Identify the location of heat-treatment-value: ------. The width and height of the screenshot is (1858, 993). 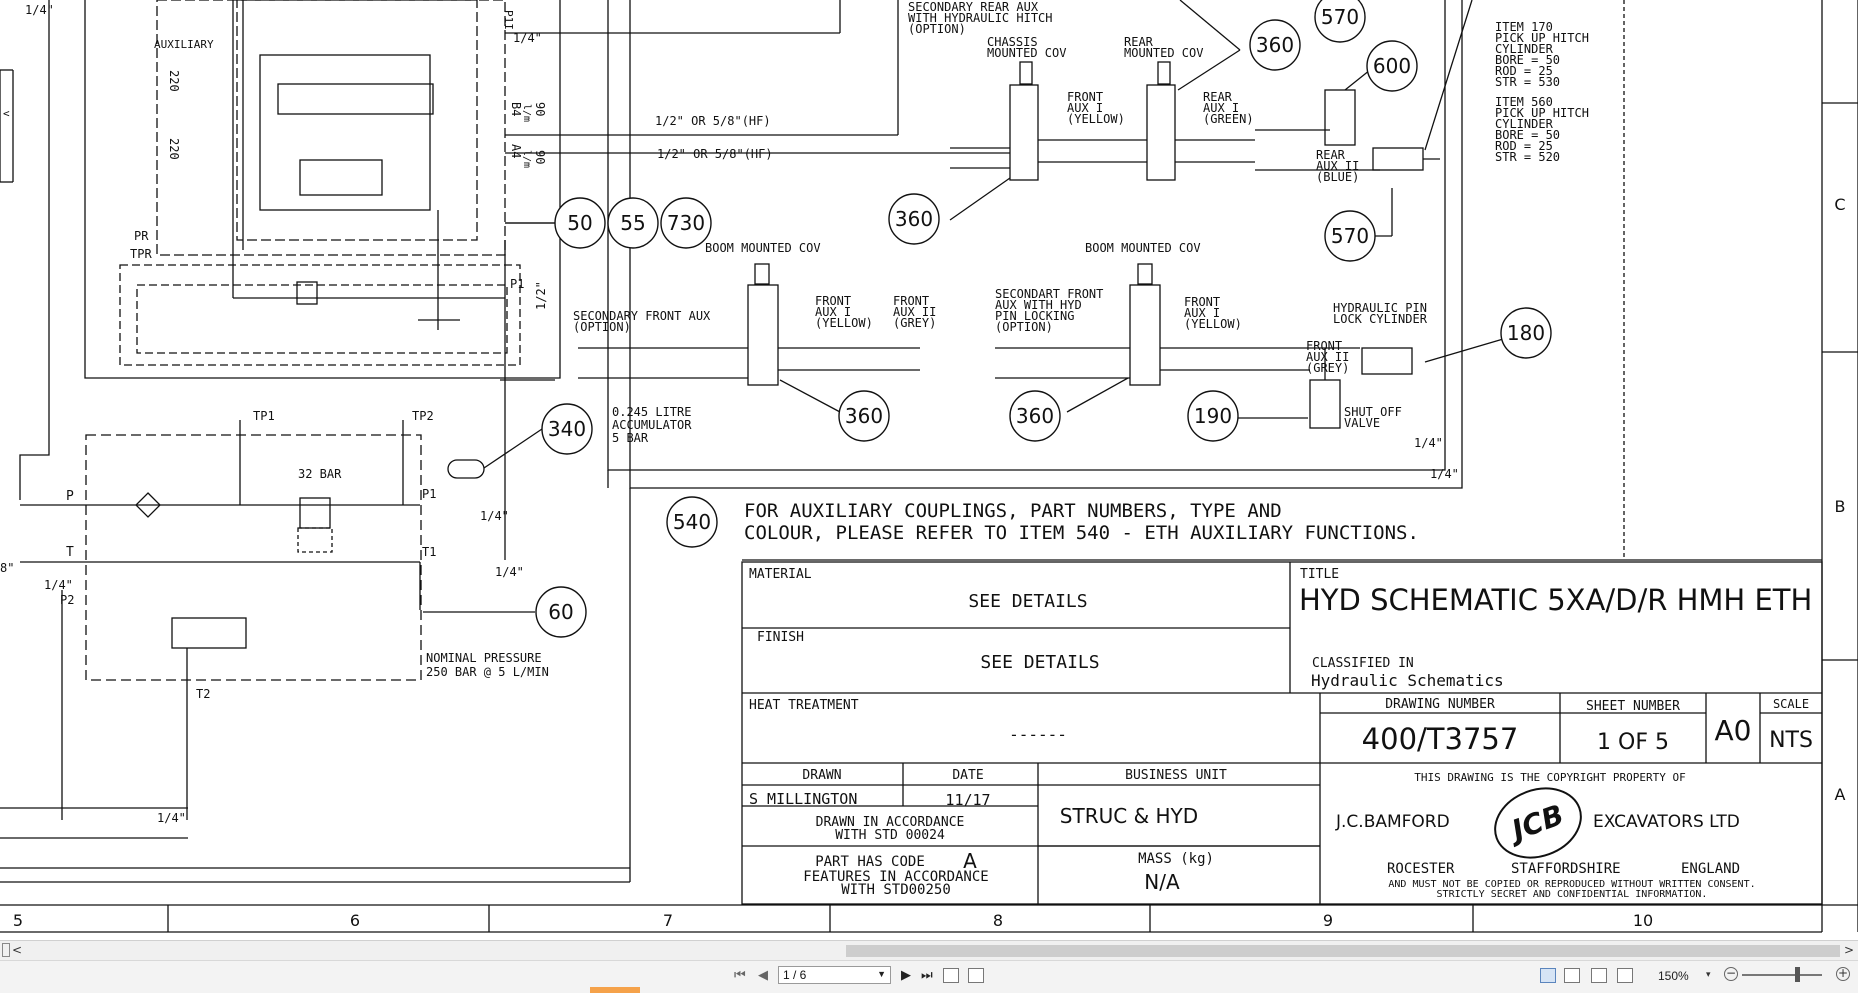
(1038, 734).